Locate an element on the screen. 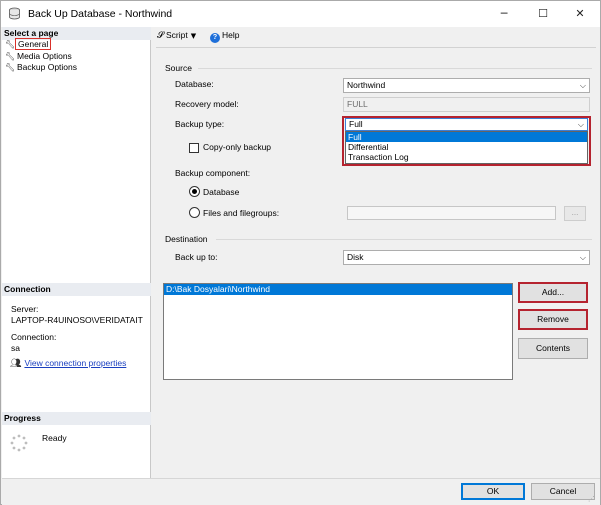 The width and height of the screenshot is (601, 505). close-button: ✕ is located at coordinates (580, 13).